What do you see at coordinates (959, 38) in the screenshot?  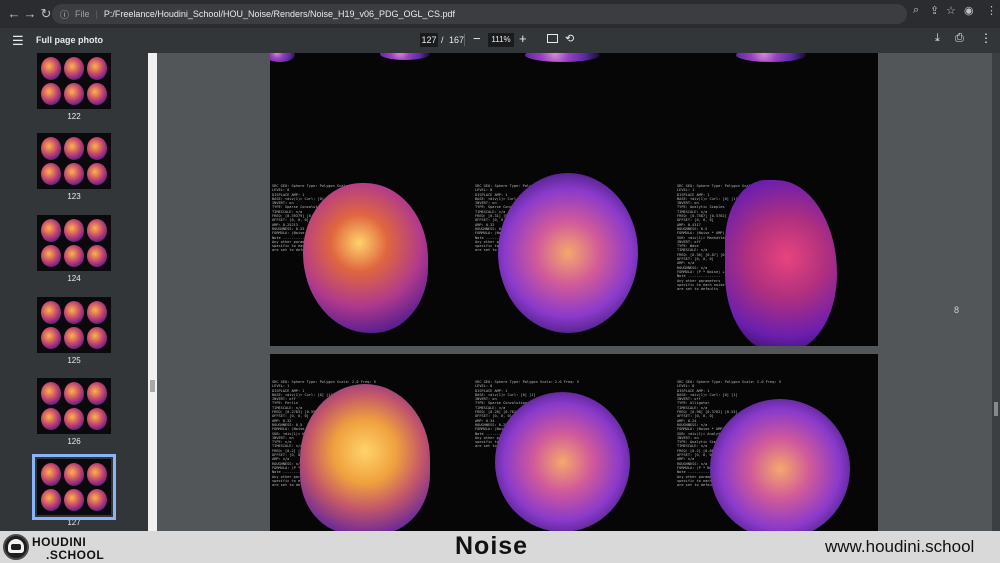 I see `print-icon: ⎙` at bounding box center [959, 38].